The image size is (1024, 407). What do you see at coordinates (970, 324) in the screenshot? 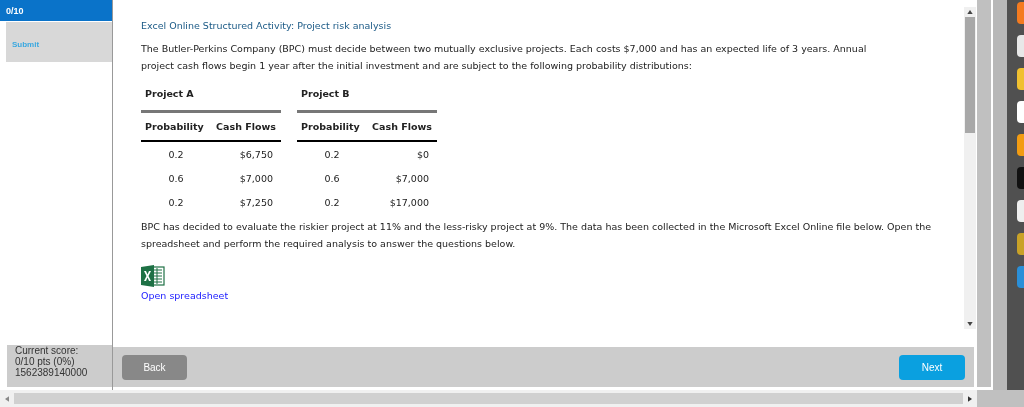
I see `scroll-down-icon` at bounding box center [970, 324].